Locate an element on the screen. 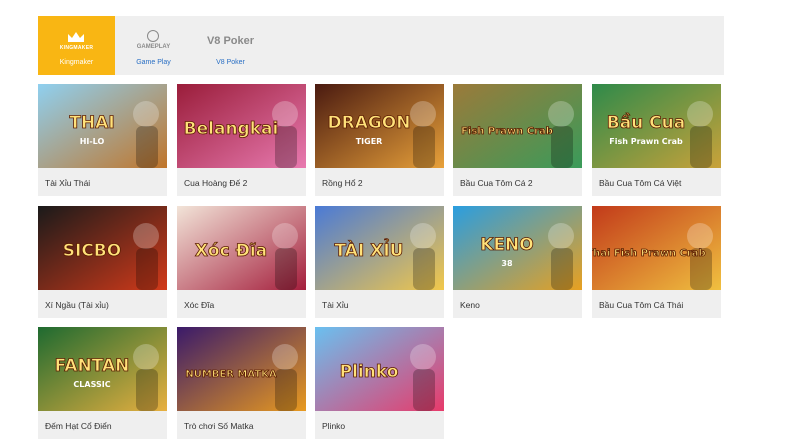 The height and width of the screenshot is (443, 800). provider-label: Kingmaker is located at coordinates (76, 62).